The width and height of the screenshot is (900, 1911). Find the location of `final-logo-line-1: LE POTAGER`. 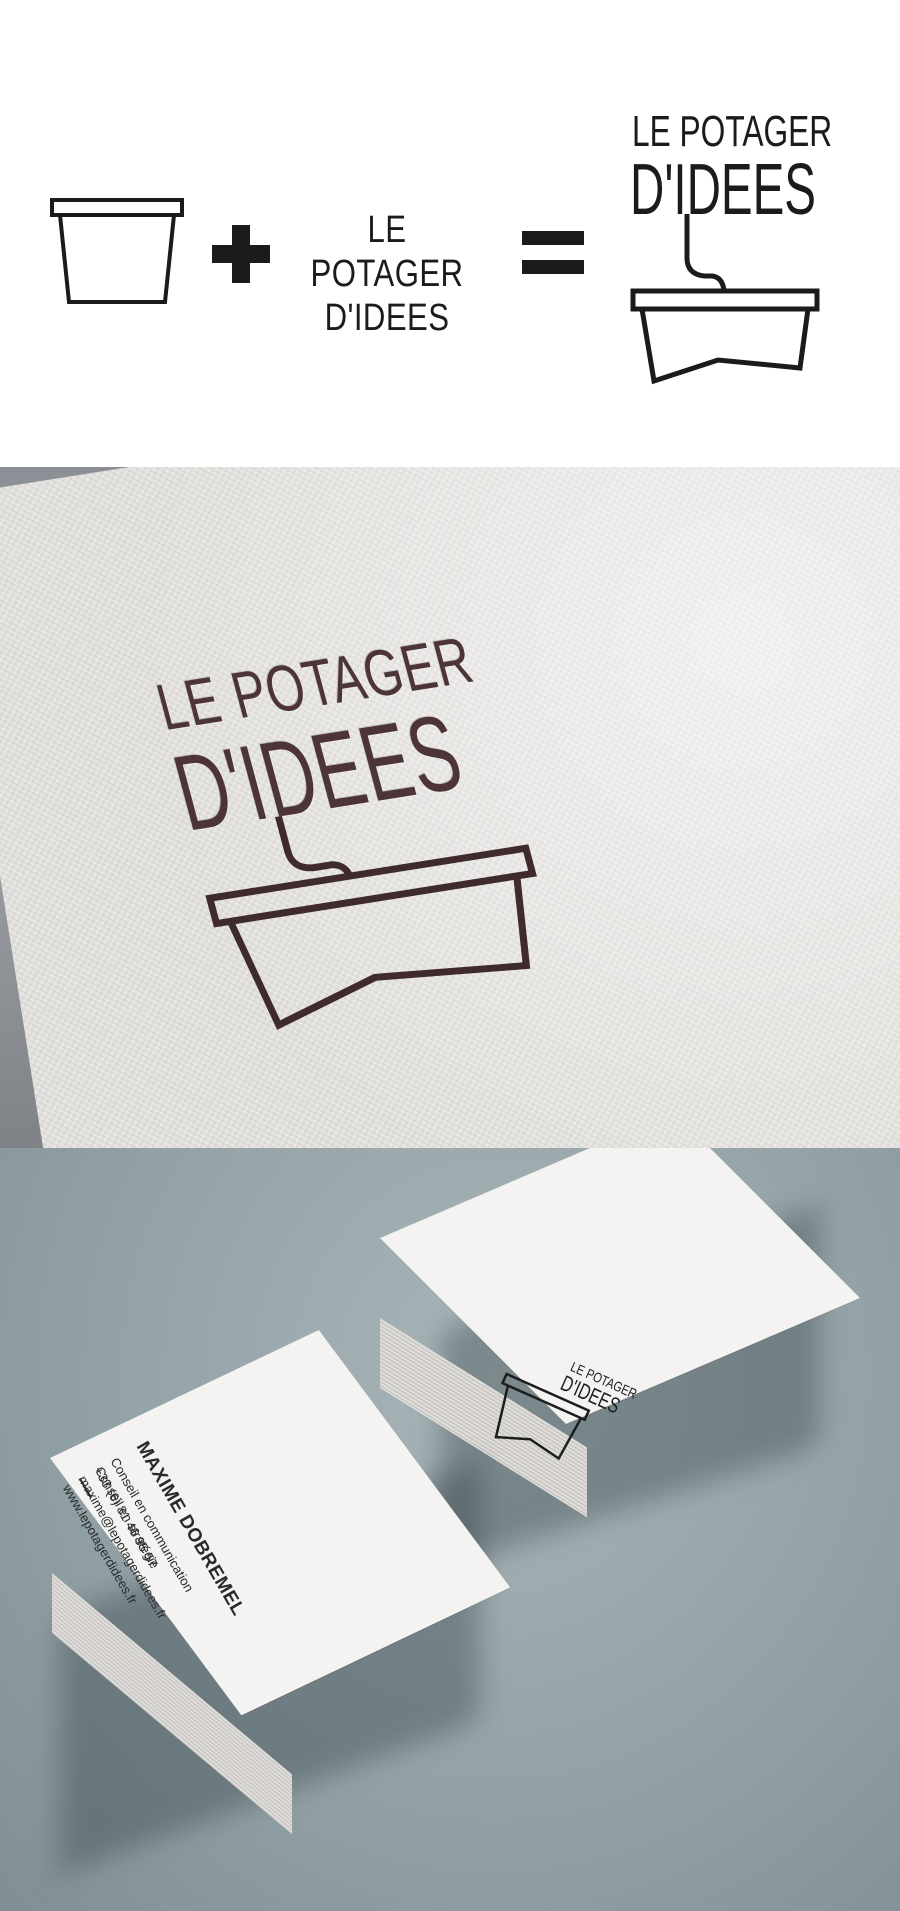

final-logo-line-1: LE POTAGER is located at coordinates (732, 131).